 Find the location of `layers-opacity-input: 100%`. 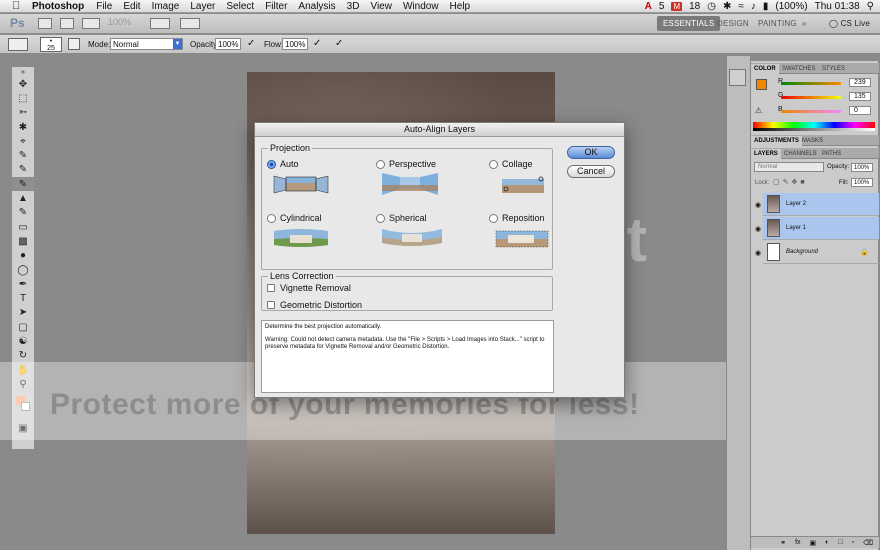

layers-opacity-input: 100% is located at coordinates (862, 167).